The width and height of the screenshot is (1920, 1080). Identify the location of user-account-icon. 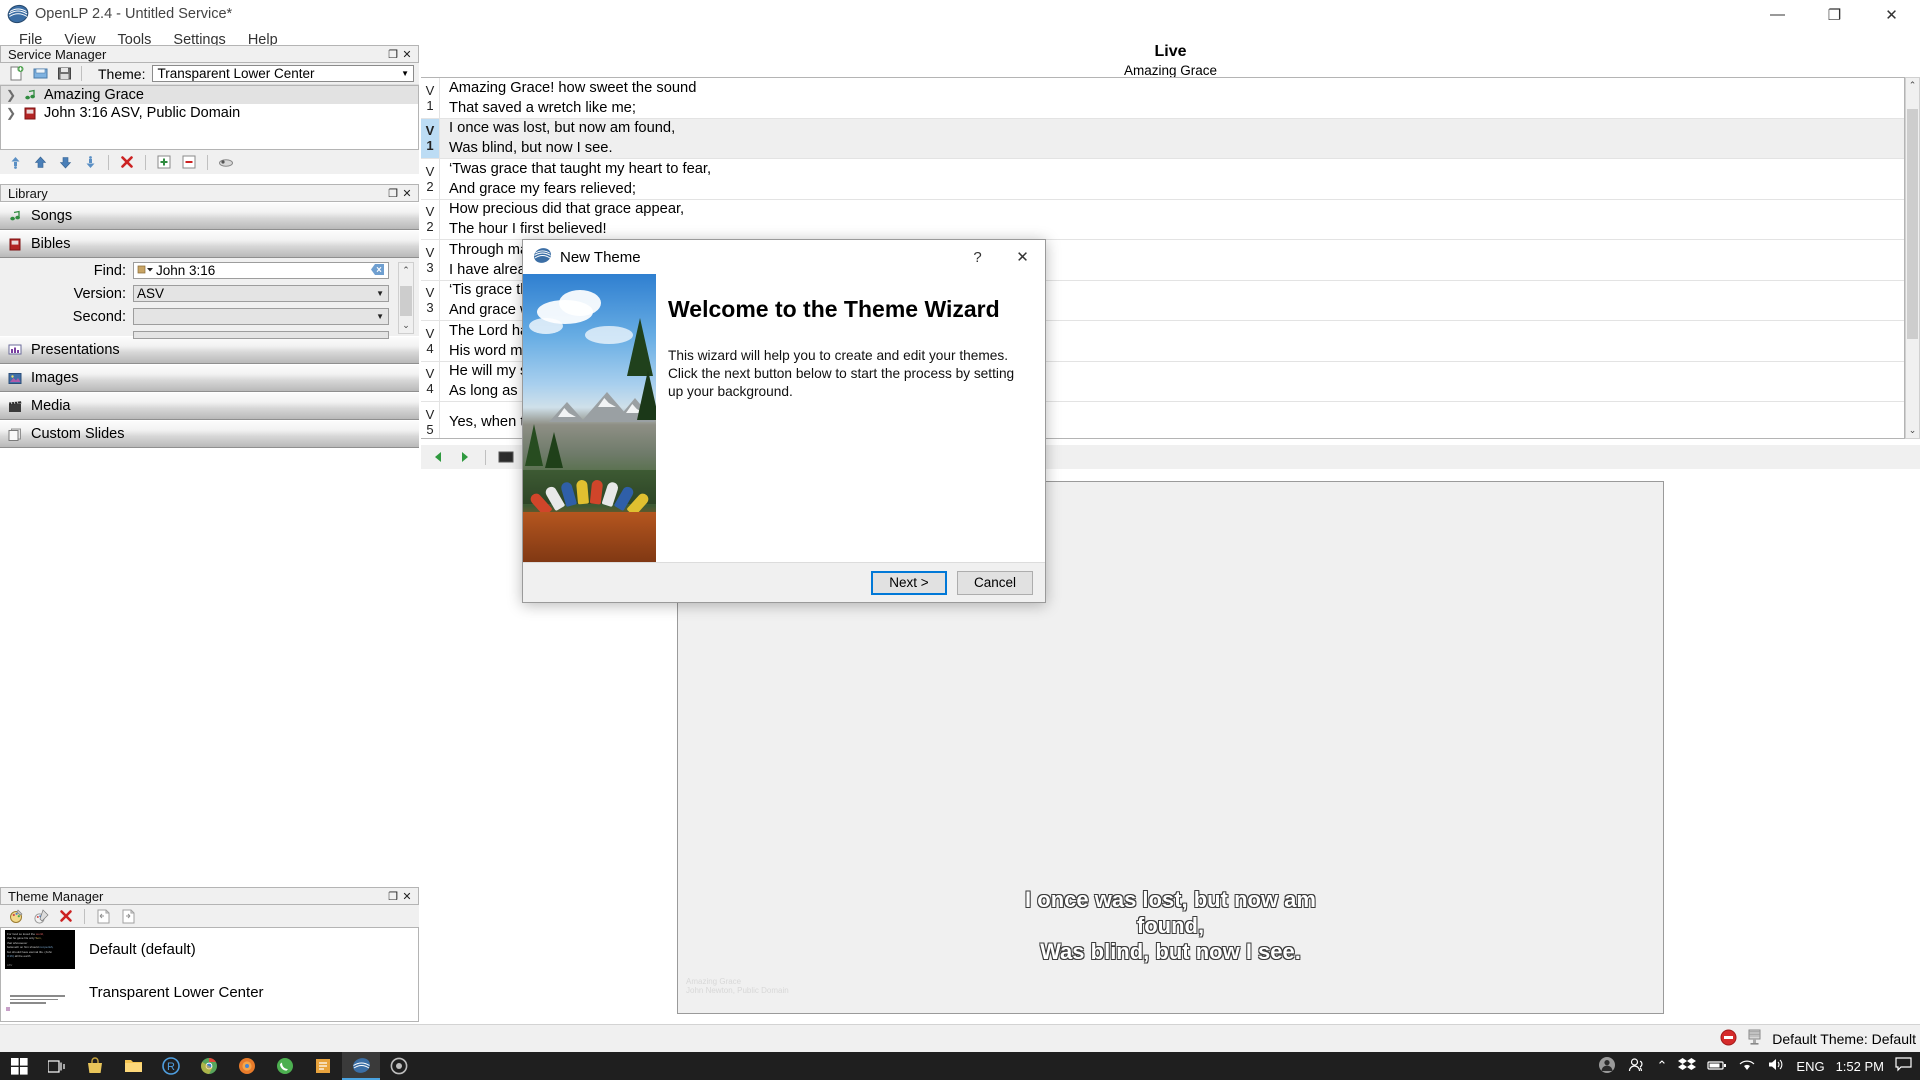
(1607, 1066).